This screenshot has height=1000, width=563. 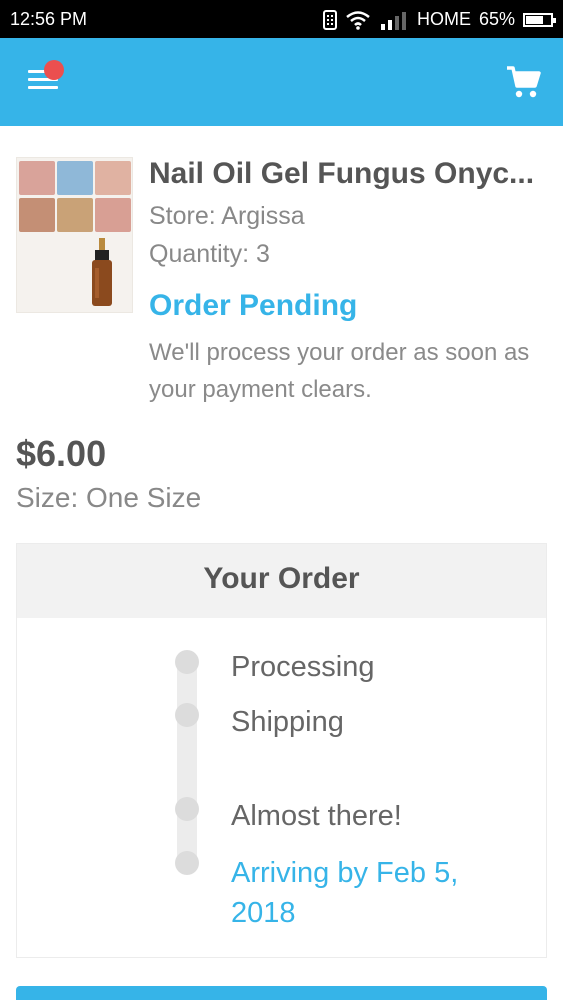 I want to click on bottom-action-button, so click(x=281, y=993).